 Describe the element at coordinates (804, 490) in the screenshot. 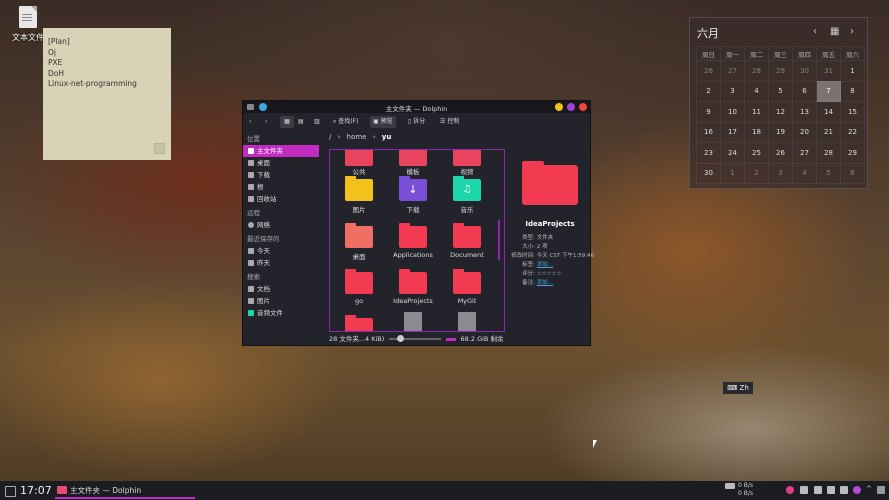

I see `clipboard-icon` at that location.